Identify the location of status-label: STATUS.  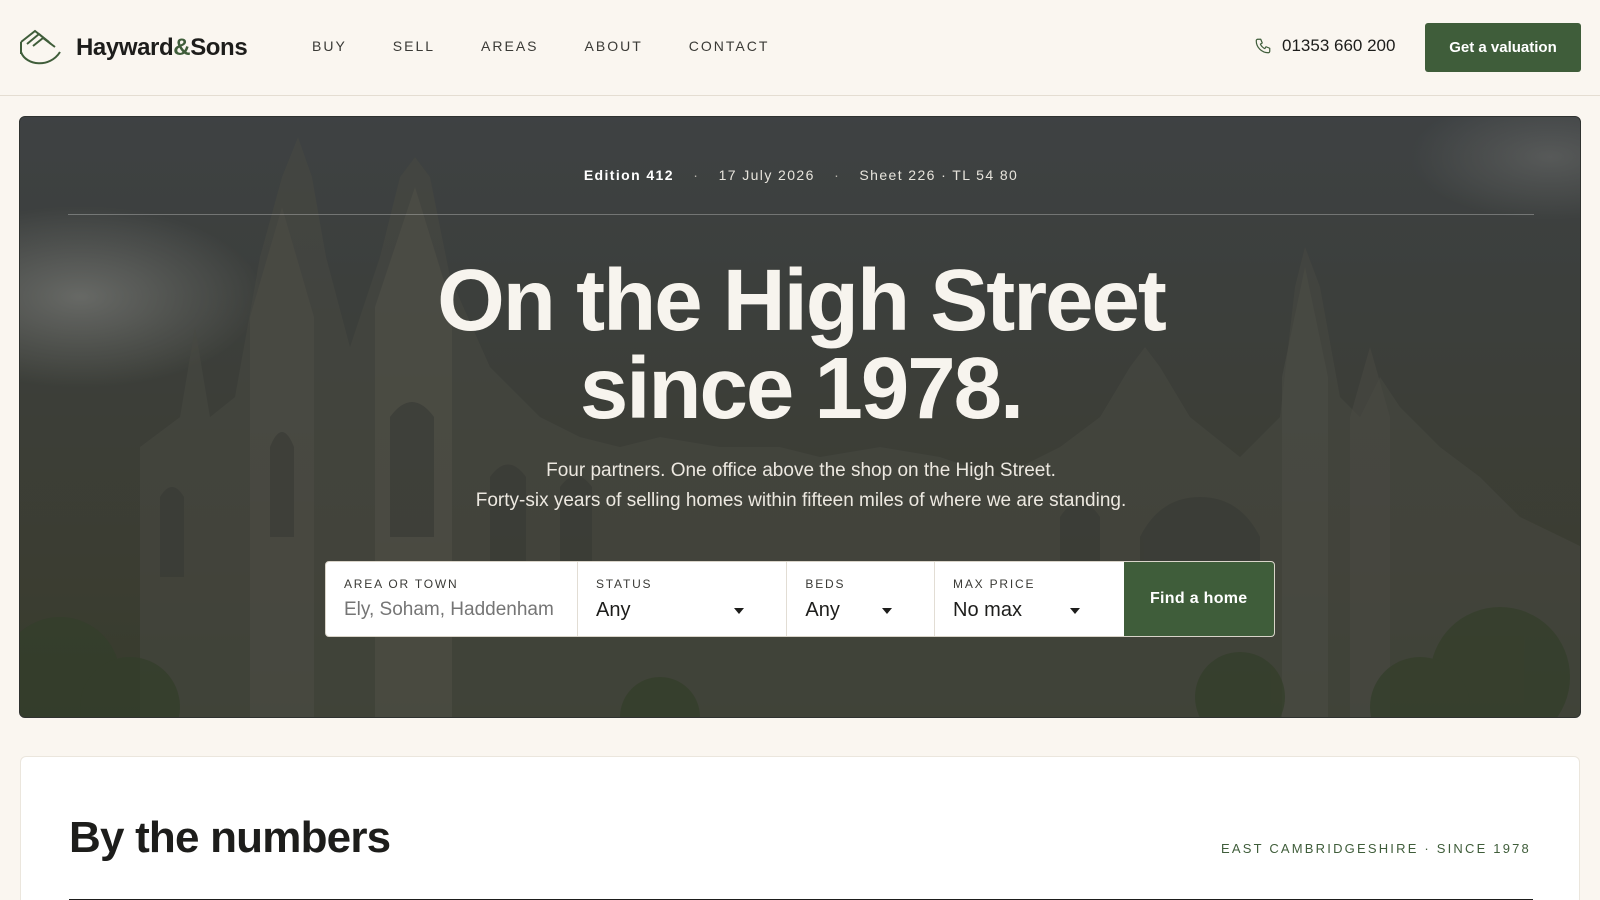
(624, 584).